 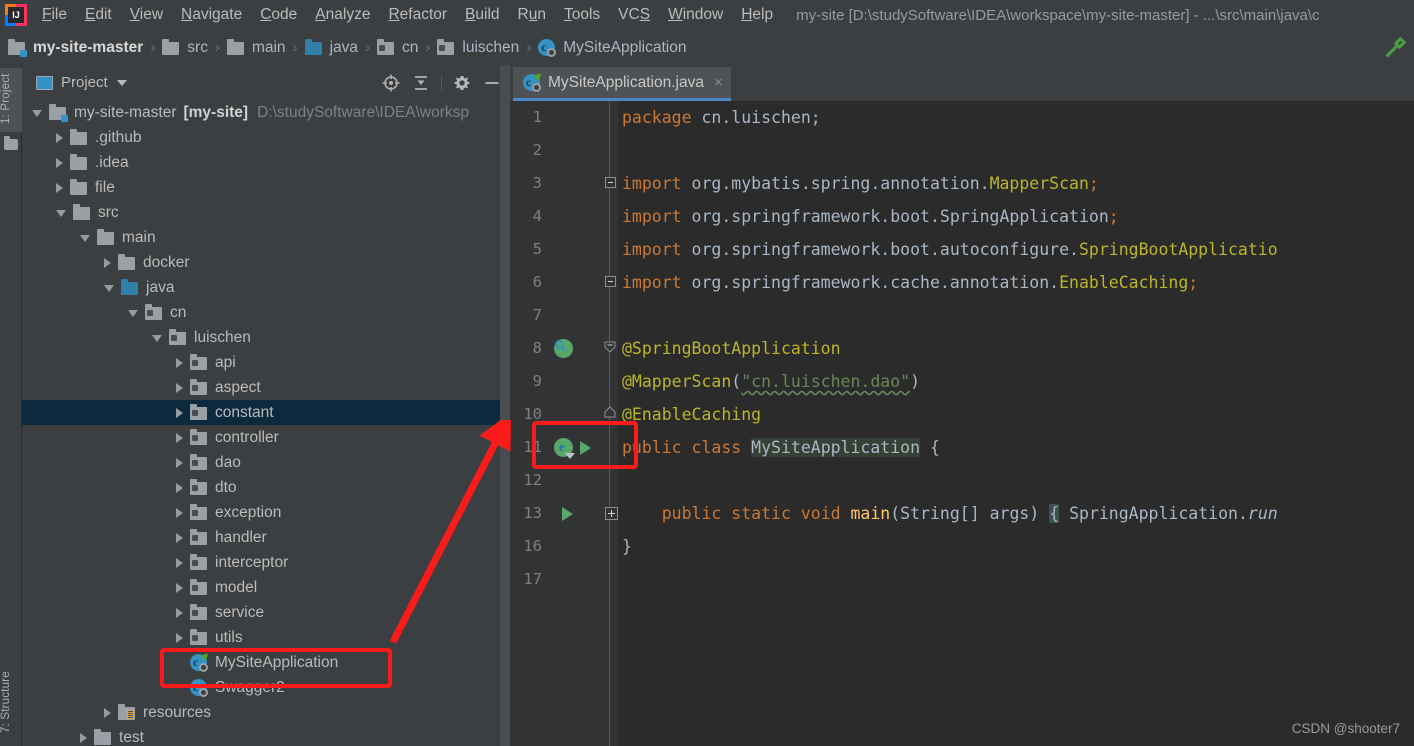 What do you see at coordinates (11, 100) in the screenshot?
I see `rail-button-project: 1: Project` at bounding box center [11, 100].